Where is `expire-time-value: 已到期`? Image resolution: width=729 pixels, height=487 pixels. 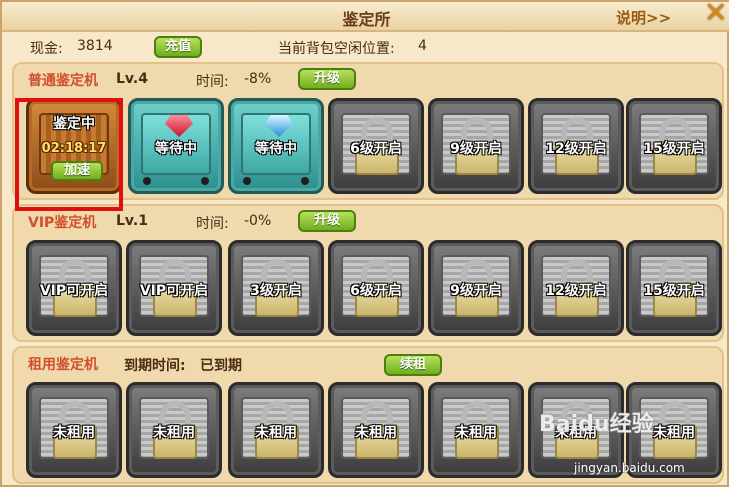 expire-time-value: 已到期 is located at coordinates (221, 366).